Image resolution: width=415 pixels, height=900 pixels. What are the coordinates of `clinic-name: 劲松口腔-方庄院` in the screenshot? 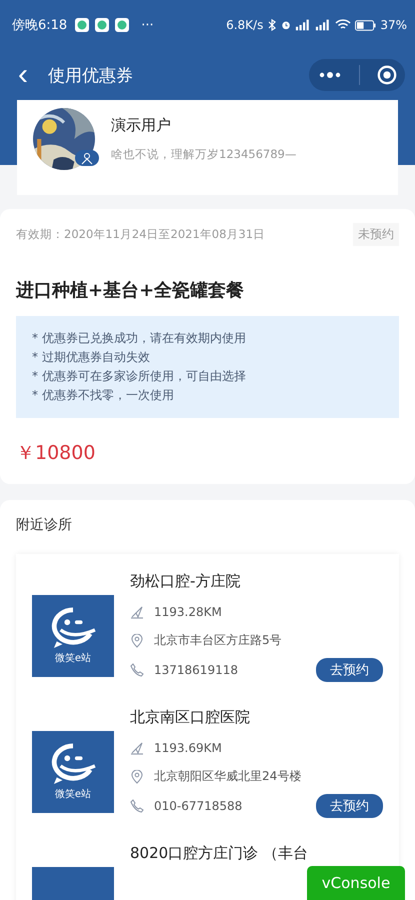 It's located at (186, 581).